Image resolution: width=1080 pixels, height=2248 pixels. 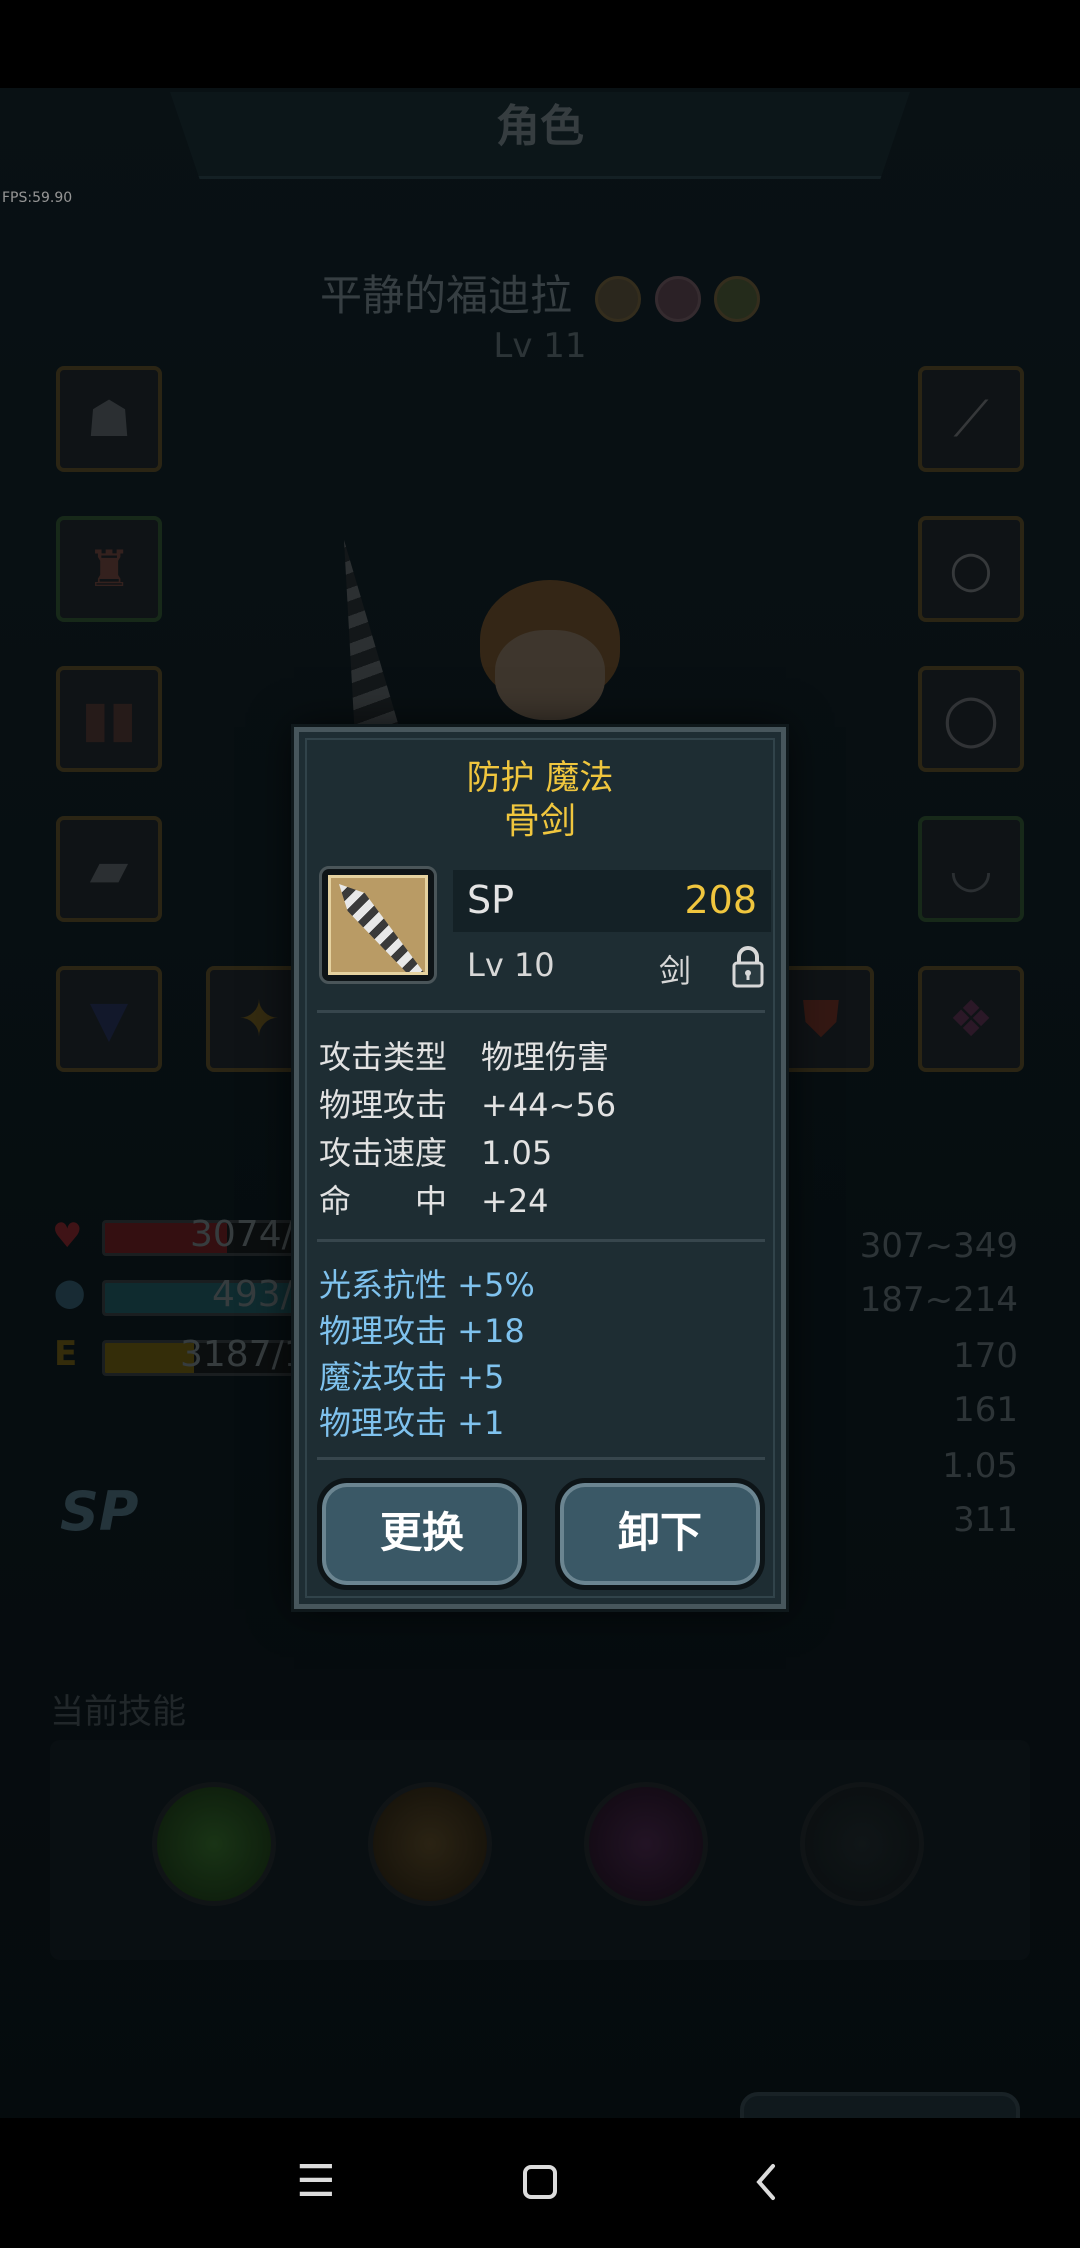 I want to click on bone-sword-icon, so click(x=382, y=928).